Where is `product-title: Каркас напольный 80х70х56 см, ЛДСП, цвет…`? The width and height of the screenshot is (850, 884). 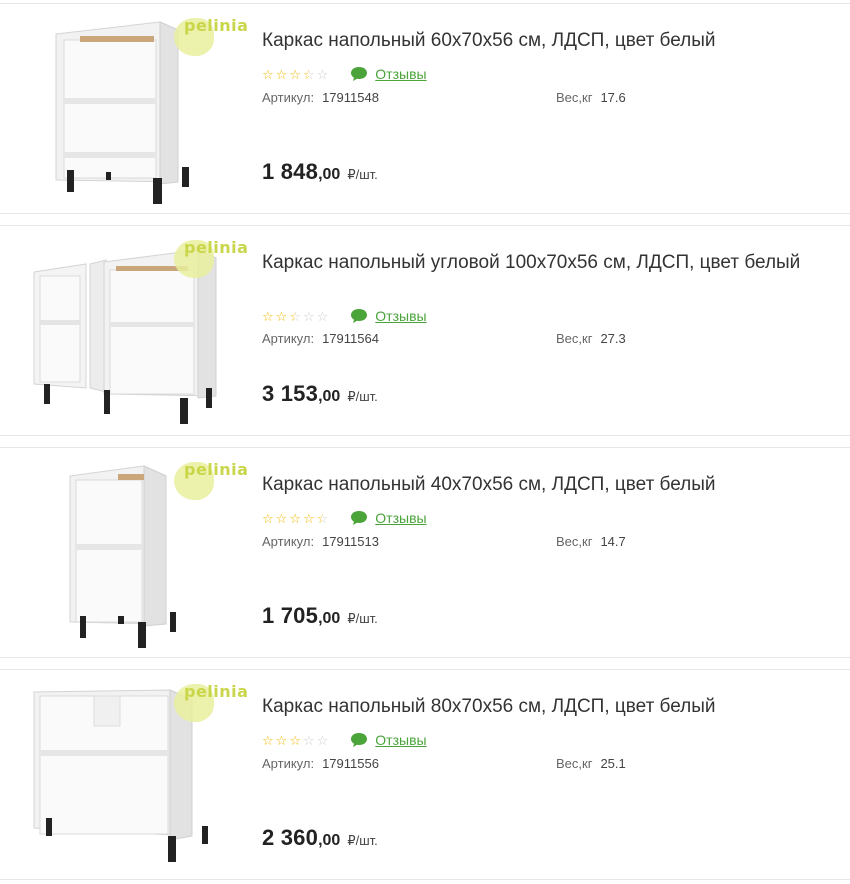 product-title: Каркас напольный 80х70х56 см, ЛДСП, цвет… is located at coordinates (532, 706).